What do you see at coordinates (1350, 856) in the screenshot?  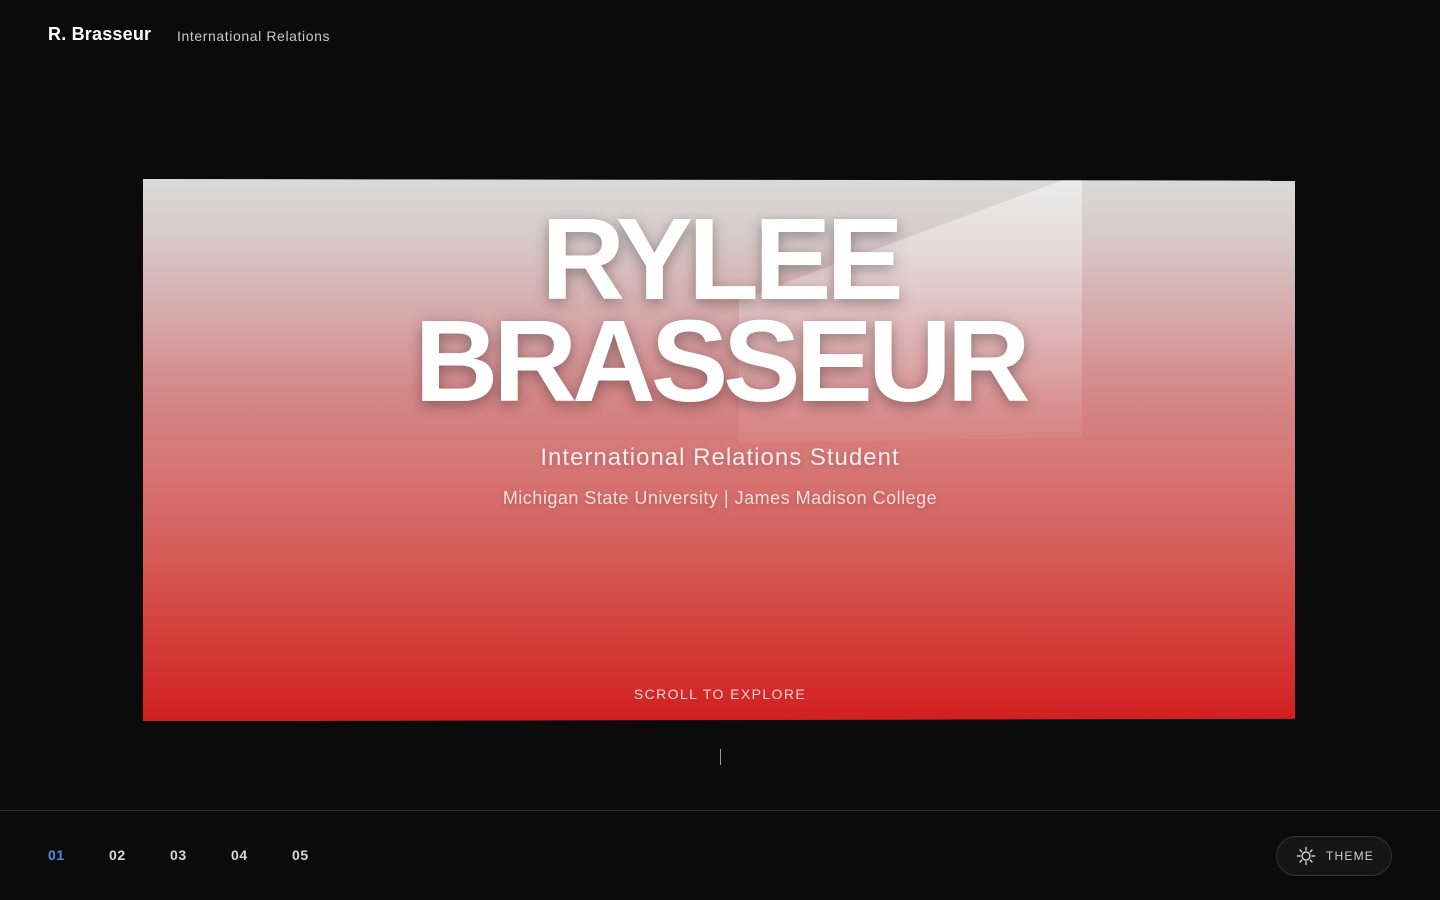 I see `theme-label: THEME` at bounding box center [1350, 856].